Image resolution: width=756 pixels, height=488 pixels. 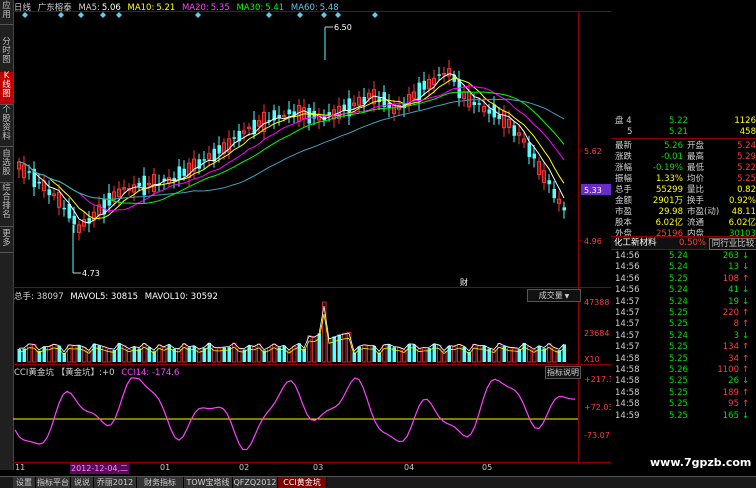 I want to click on stat-label: 流通, so click(x=696, y=223).